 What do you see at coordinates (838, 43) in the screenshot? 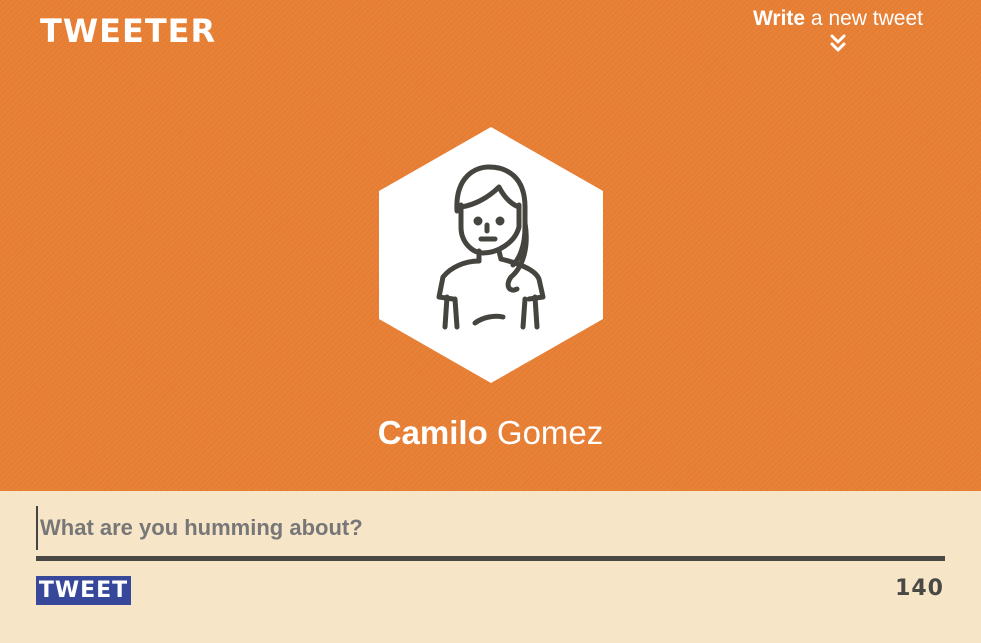
I see `double-chevron-down-icon` at bounding box center [838, 43].